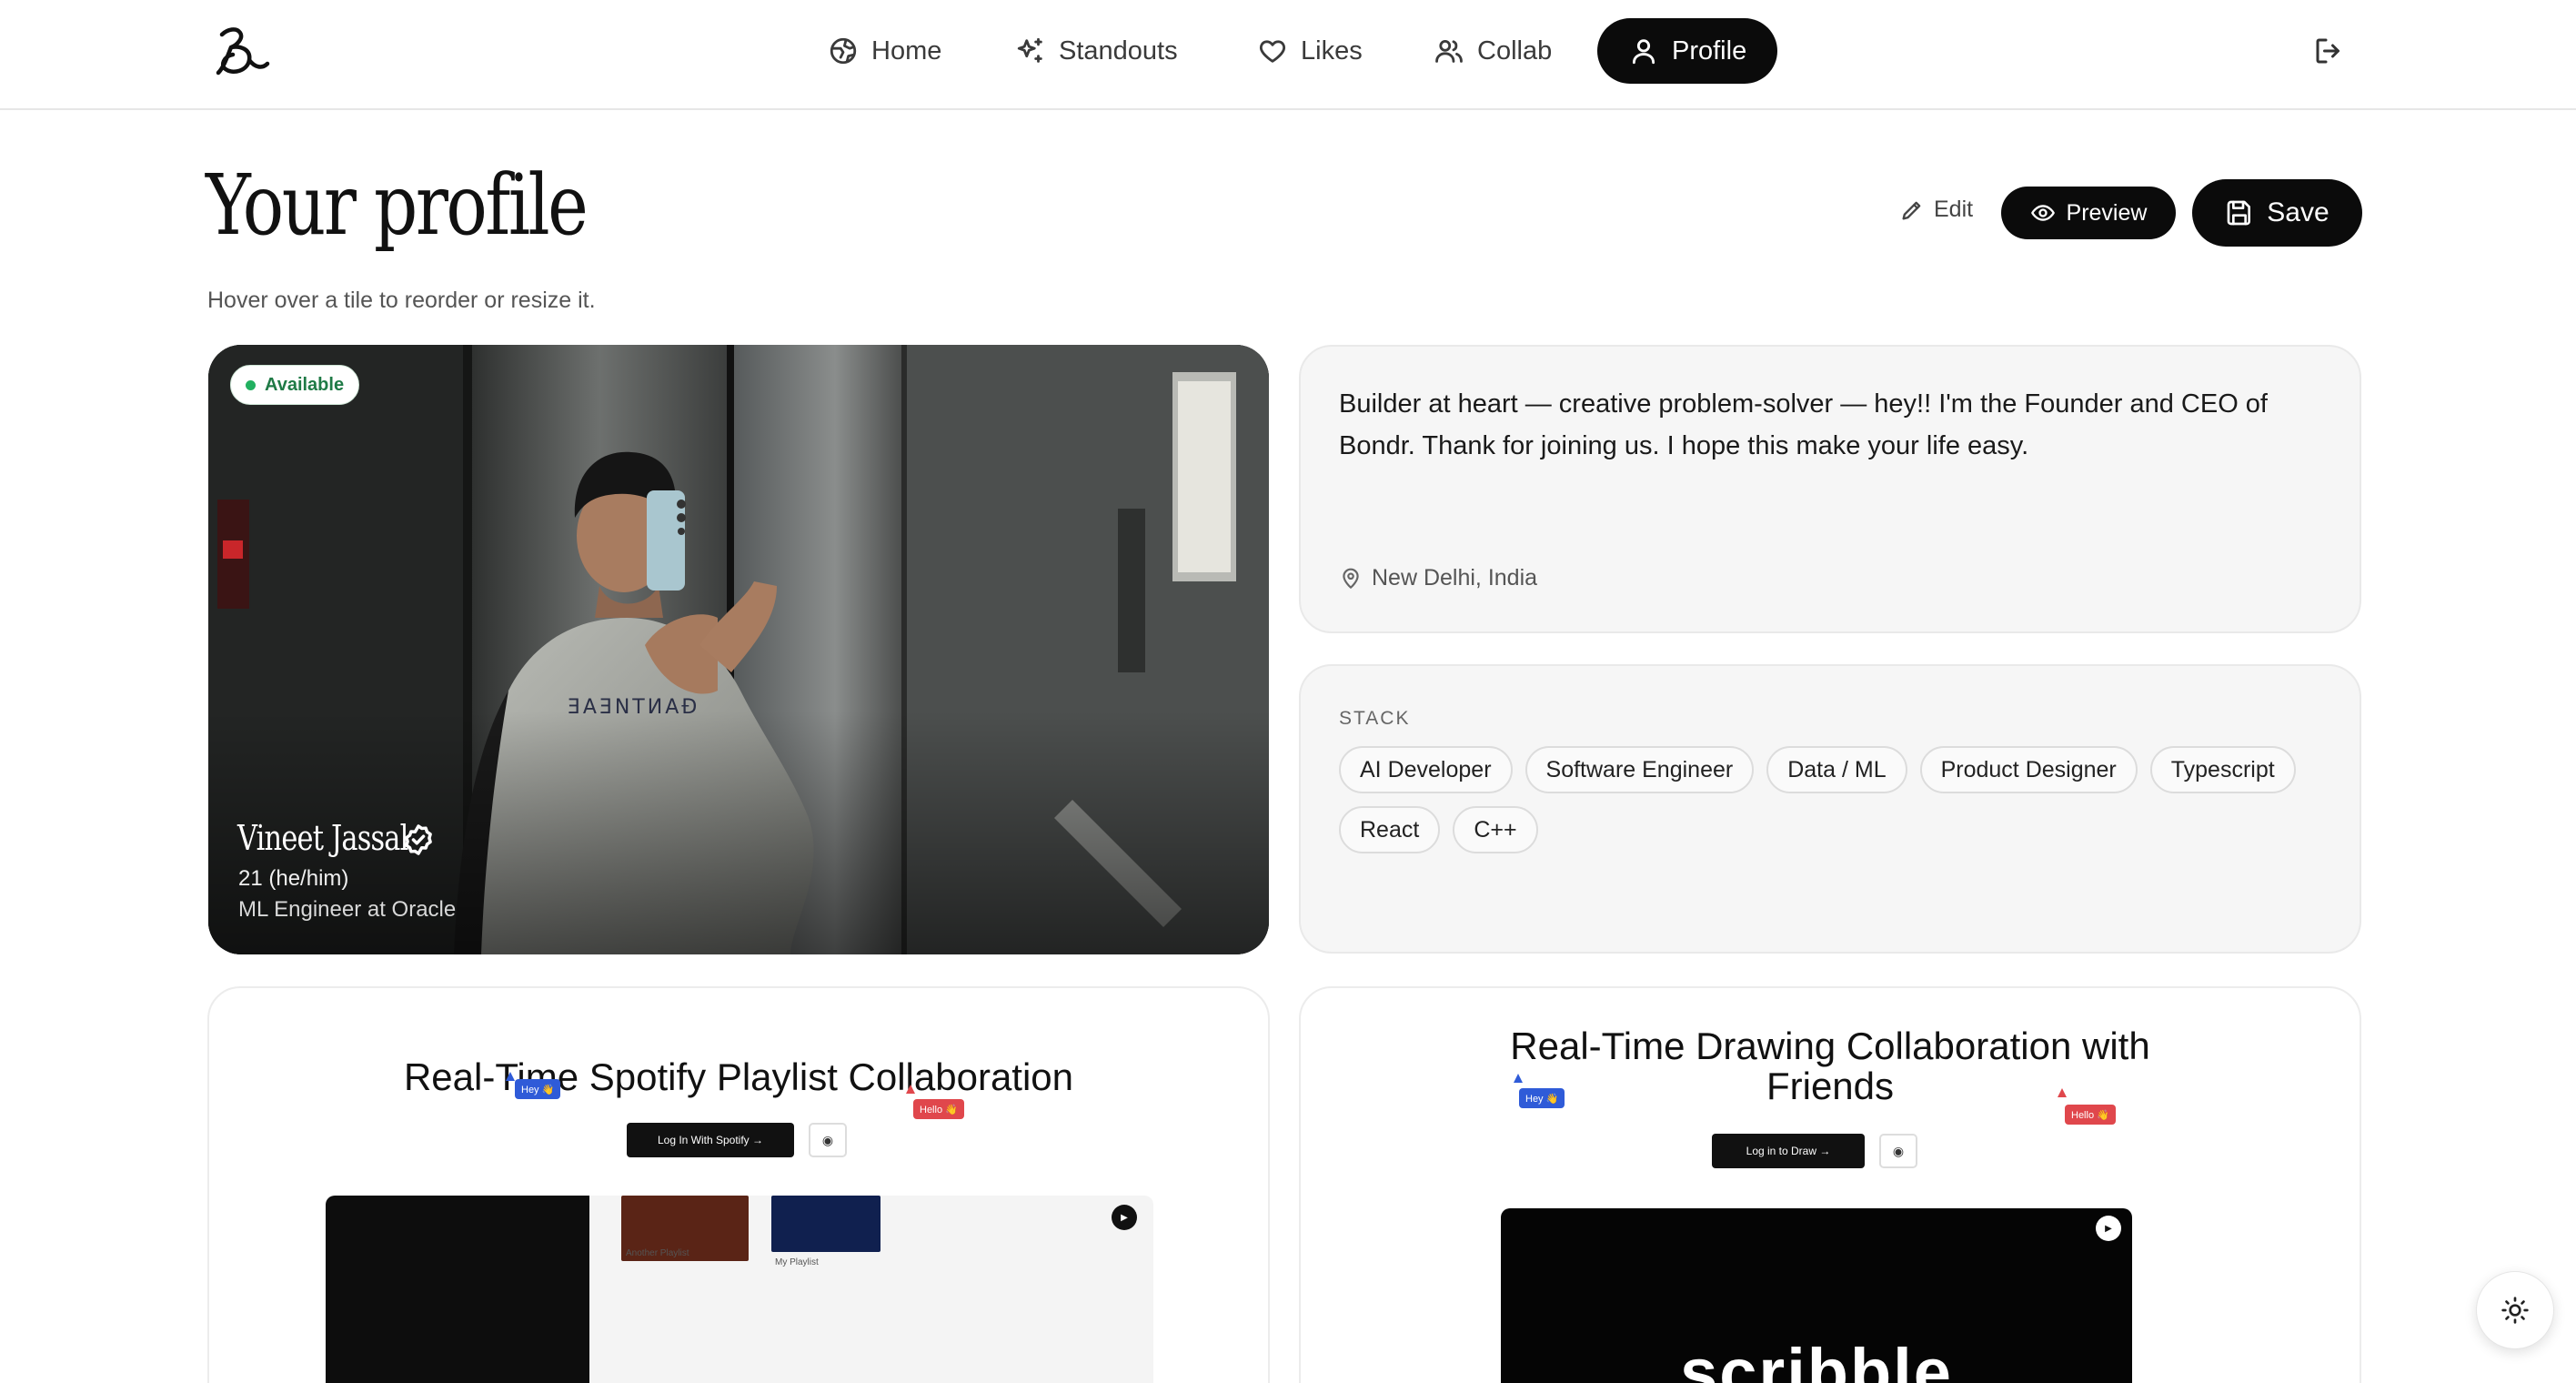  I want to click on logout-button, so click(2330, 53).